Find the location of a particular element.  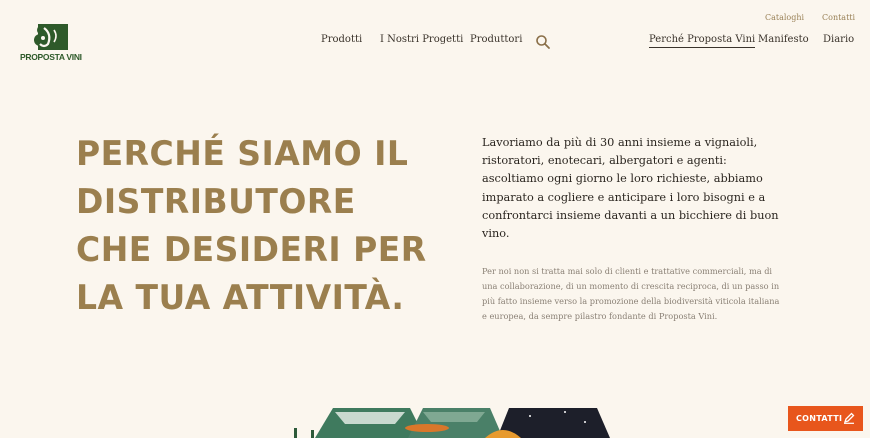

nav-link-diario: Diario is located at coordinates (838, 39).